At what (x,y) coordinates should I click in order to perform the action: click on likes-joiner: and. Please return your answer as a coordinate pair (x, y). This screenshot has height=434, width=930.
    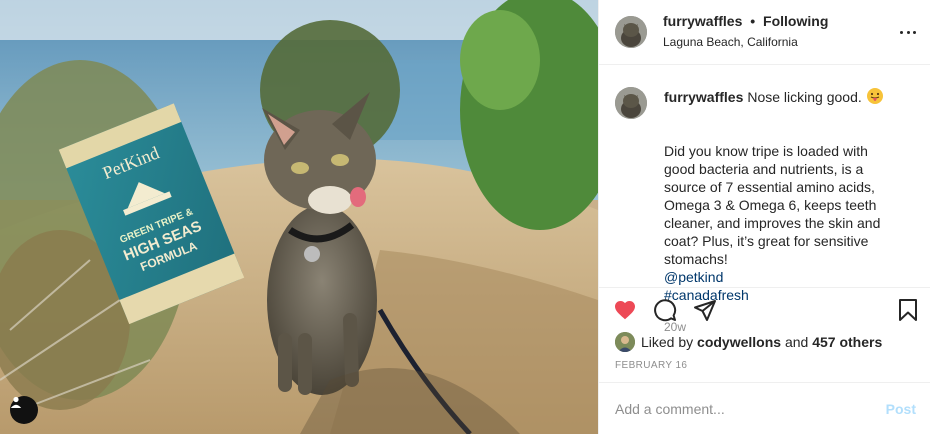
    Looking at the image, I should click on (796, 342).